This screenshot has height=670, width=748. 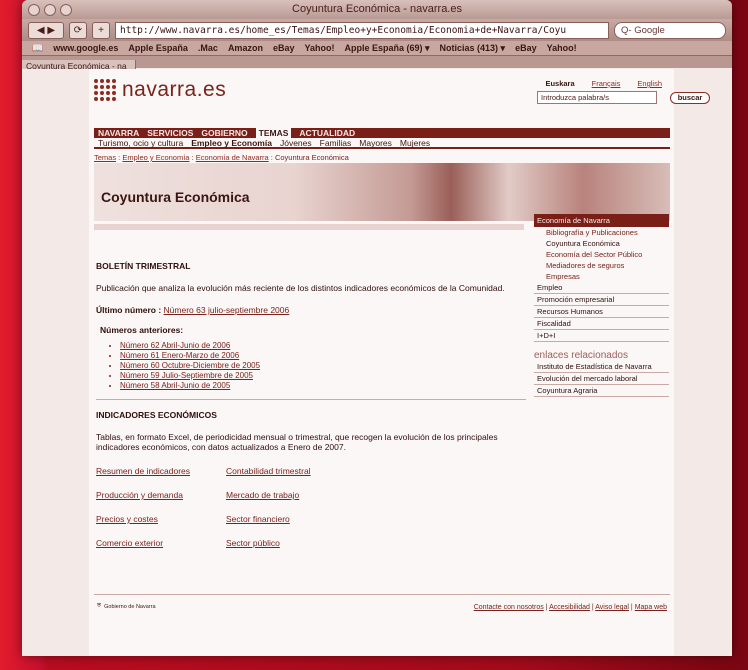 What do you see at coordinates (118, 133) in the screenshot?
I see `nav-navarra: NAVARRA` at bounding box center [118, 133].